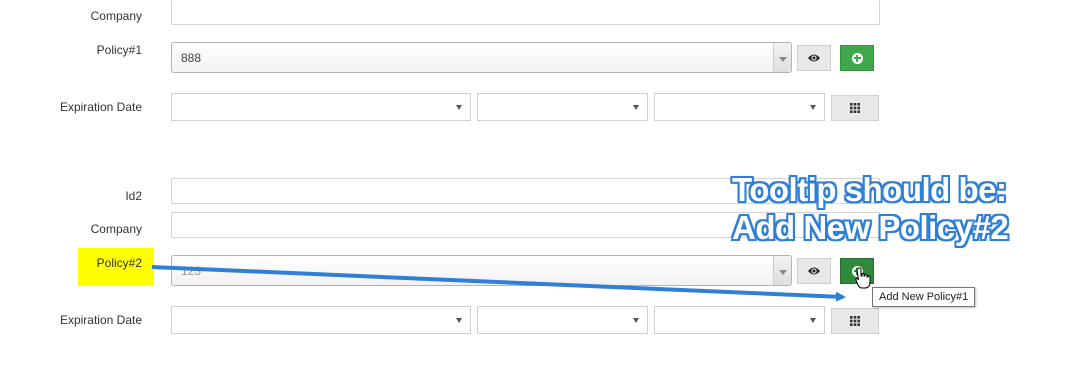 This screenshot has width=1065, height=373. What do you see at coordinates (481, 270) in the screenshot?
I see `policy-select-2: 123` at bounding box center [481, 270].